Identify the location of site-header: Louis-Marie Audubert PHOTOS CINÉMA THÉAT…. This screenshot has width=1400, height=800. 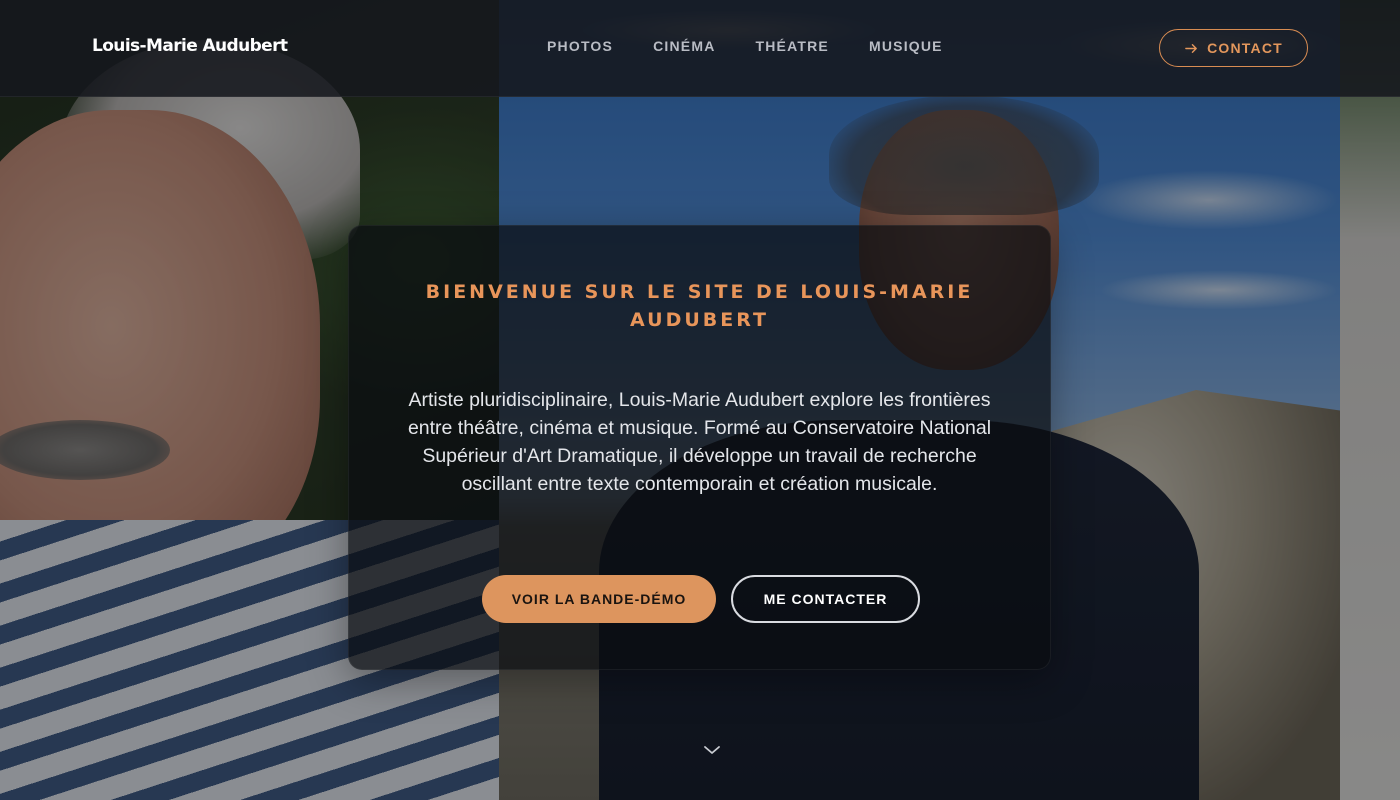
(700, 48).